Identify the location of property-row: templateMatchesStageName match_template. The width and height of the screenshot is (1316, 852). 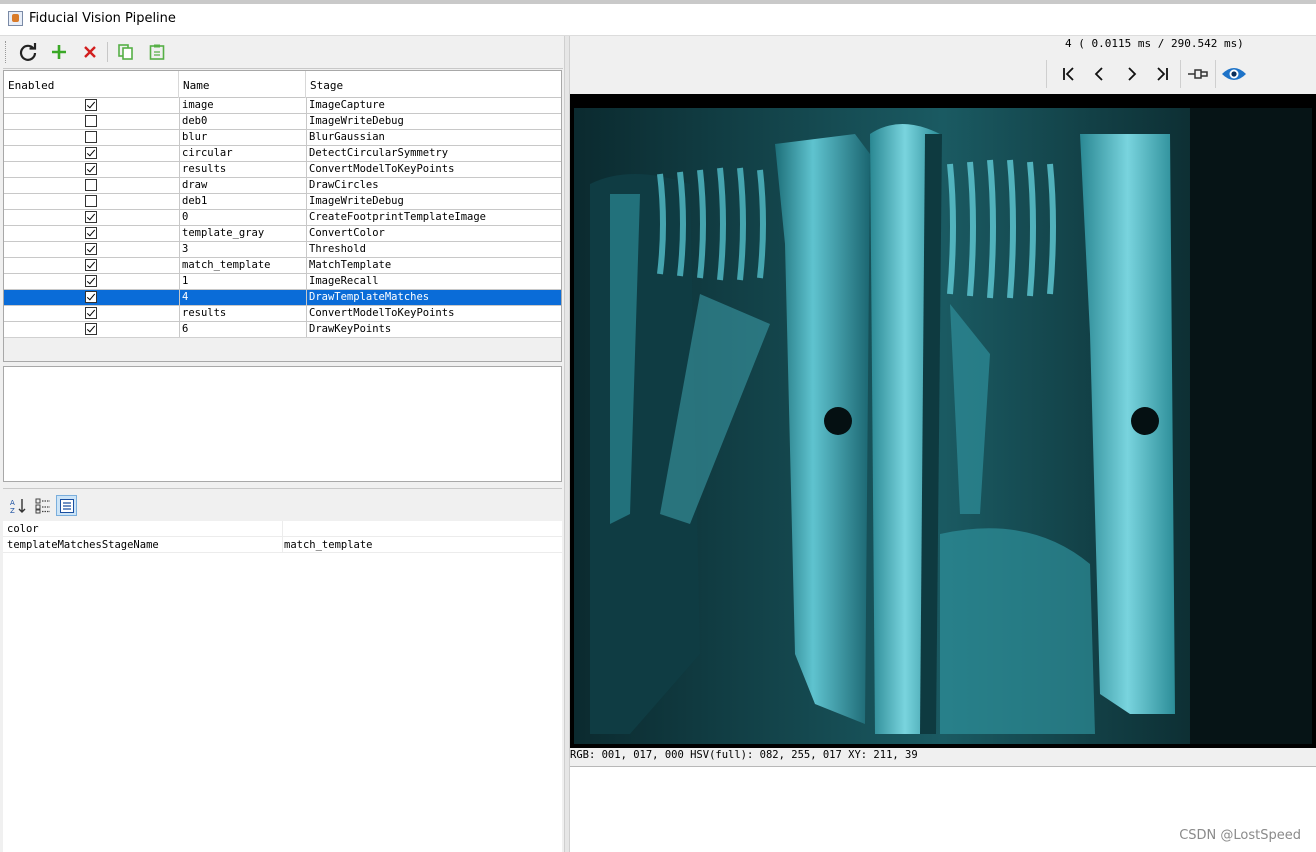
(282, 545).